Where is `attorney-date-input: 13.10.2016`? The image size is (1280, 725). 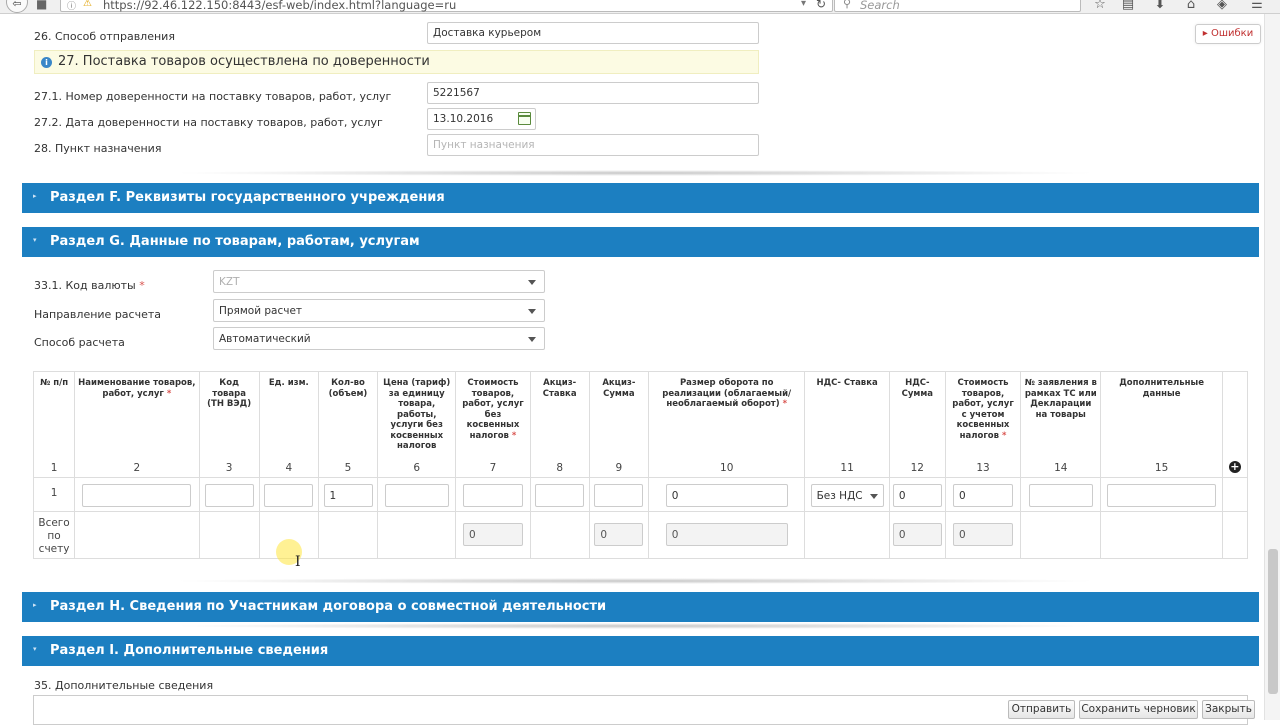 attorney-date-input: 13.10.2016 is located at coordinates (481, 119).